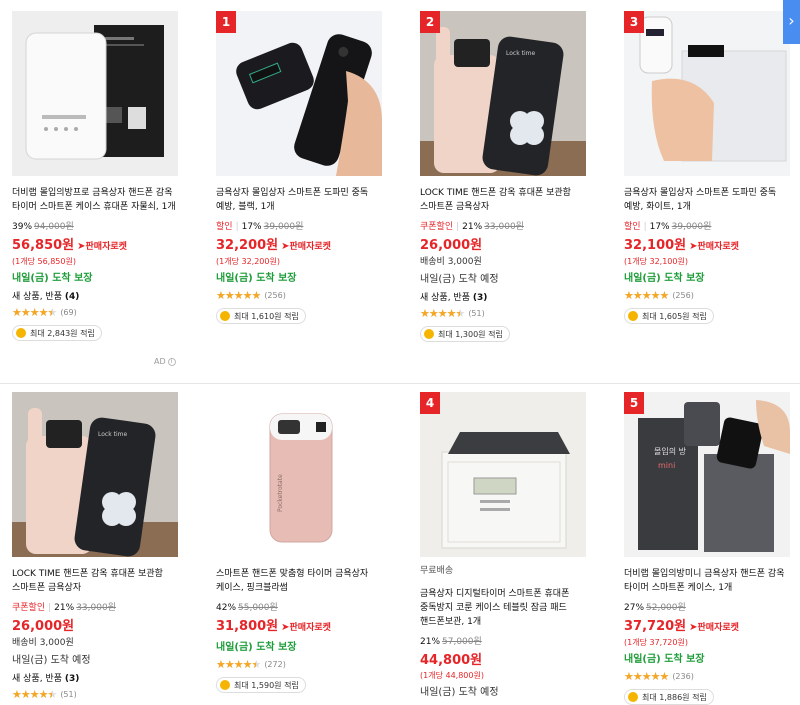 The height and width of the screenshot is (705, 800). I want to click on reward-wrap: 최대 1,300원 적립, so click(510, 331).